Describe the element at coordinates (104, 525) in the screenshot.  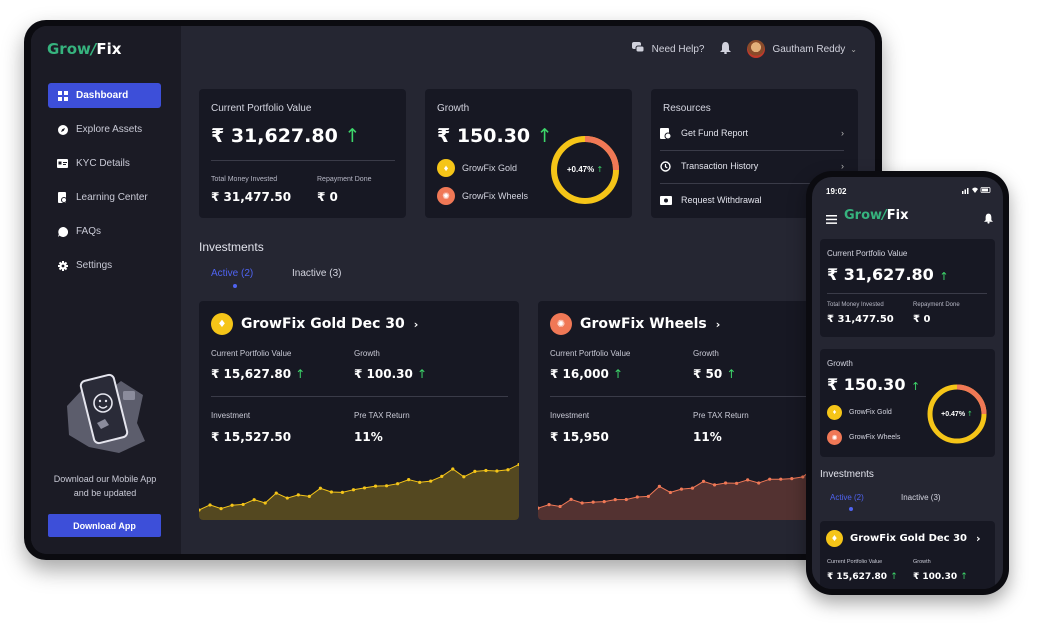
I see `download-app-button: Download App` at that location.